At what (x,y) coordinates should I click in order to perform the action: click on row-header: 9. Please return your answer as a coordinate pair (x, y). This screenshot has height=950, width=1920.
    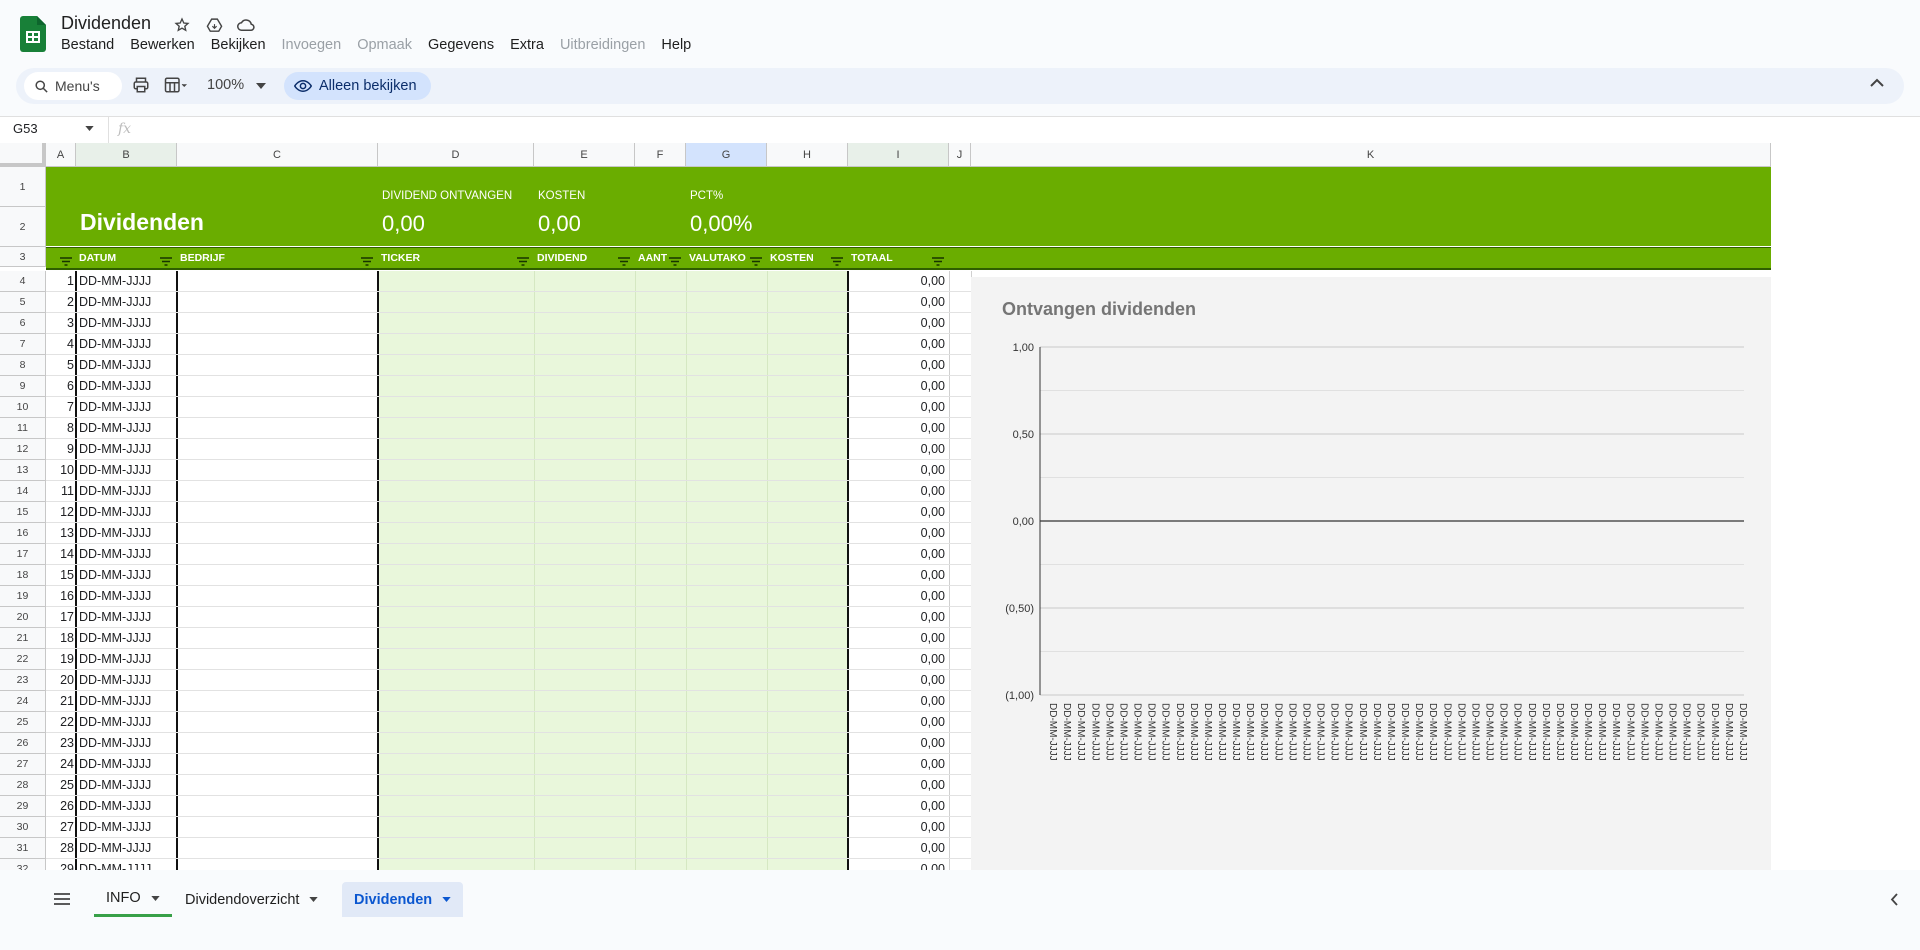
    Looking at the image, I should click on (23, 386).